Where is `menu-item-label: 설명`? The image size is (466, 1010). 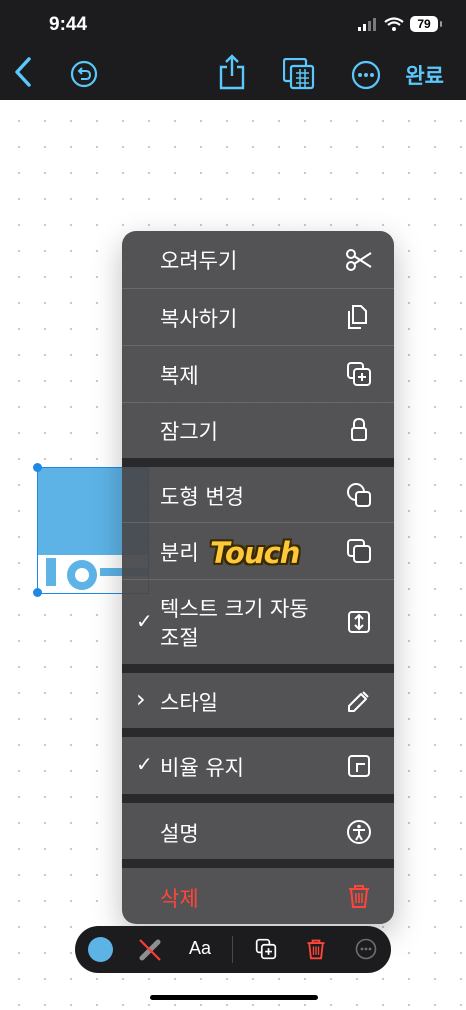 menu-item-label: 설명 is located at coordinates (179, 834).